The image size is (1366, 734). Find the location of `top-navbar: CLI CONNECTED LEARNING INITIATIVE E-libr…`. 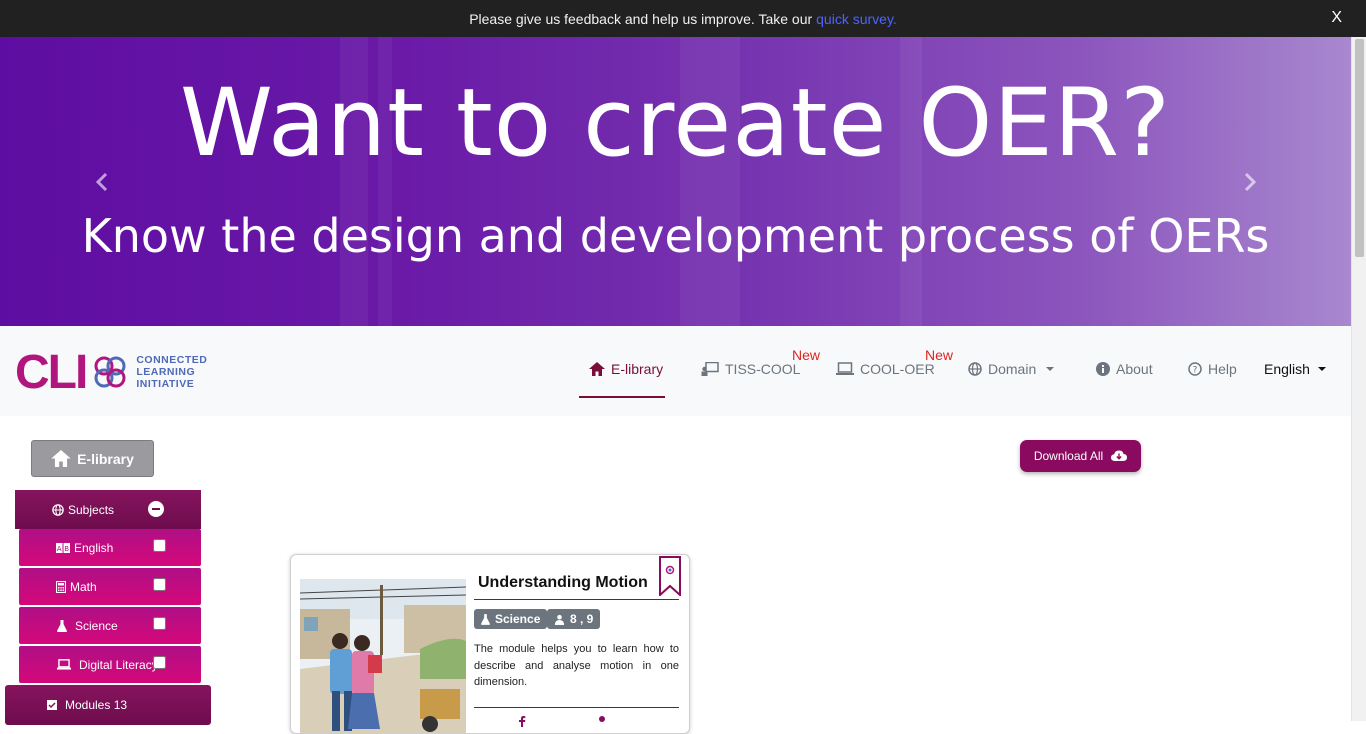

top-navbar: CLI CONNECTED LEARNING INITIATIVE E-libr… is located at coordinates (675, 371).